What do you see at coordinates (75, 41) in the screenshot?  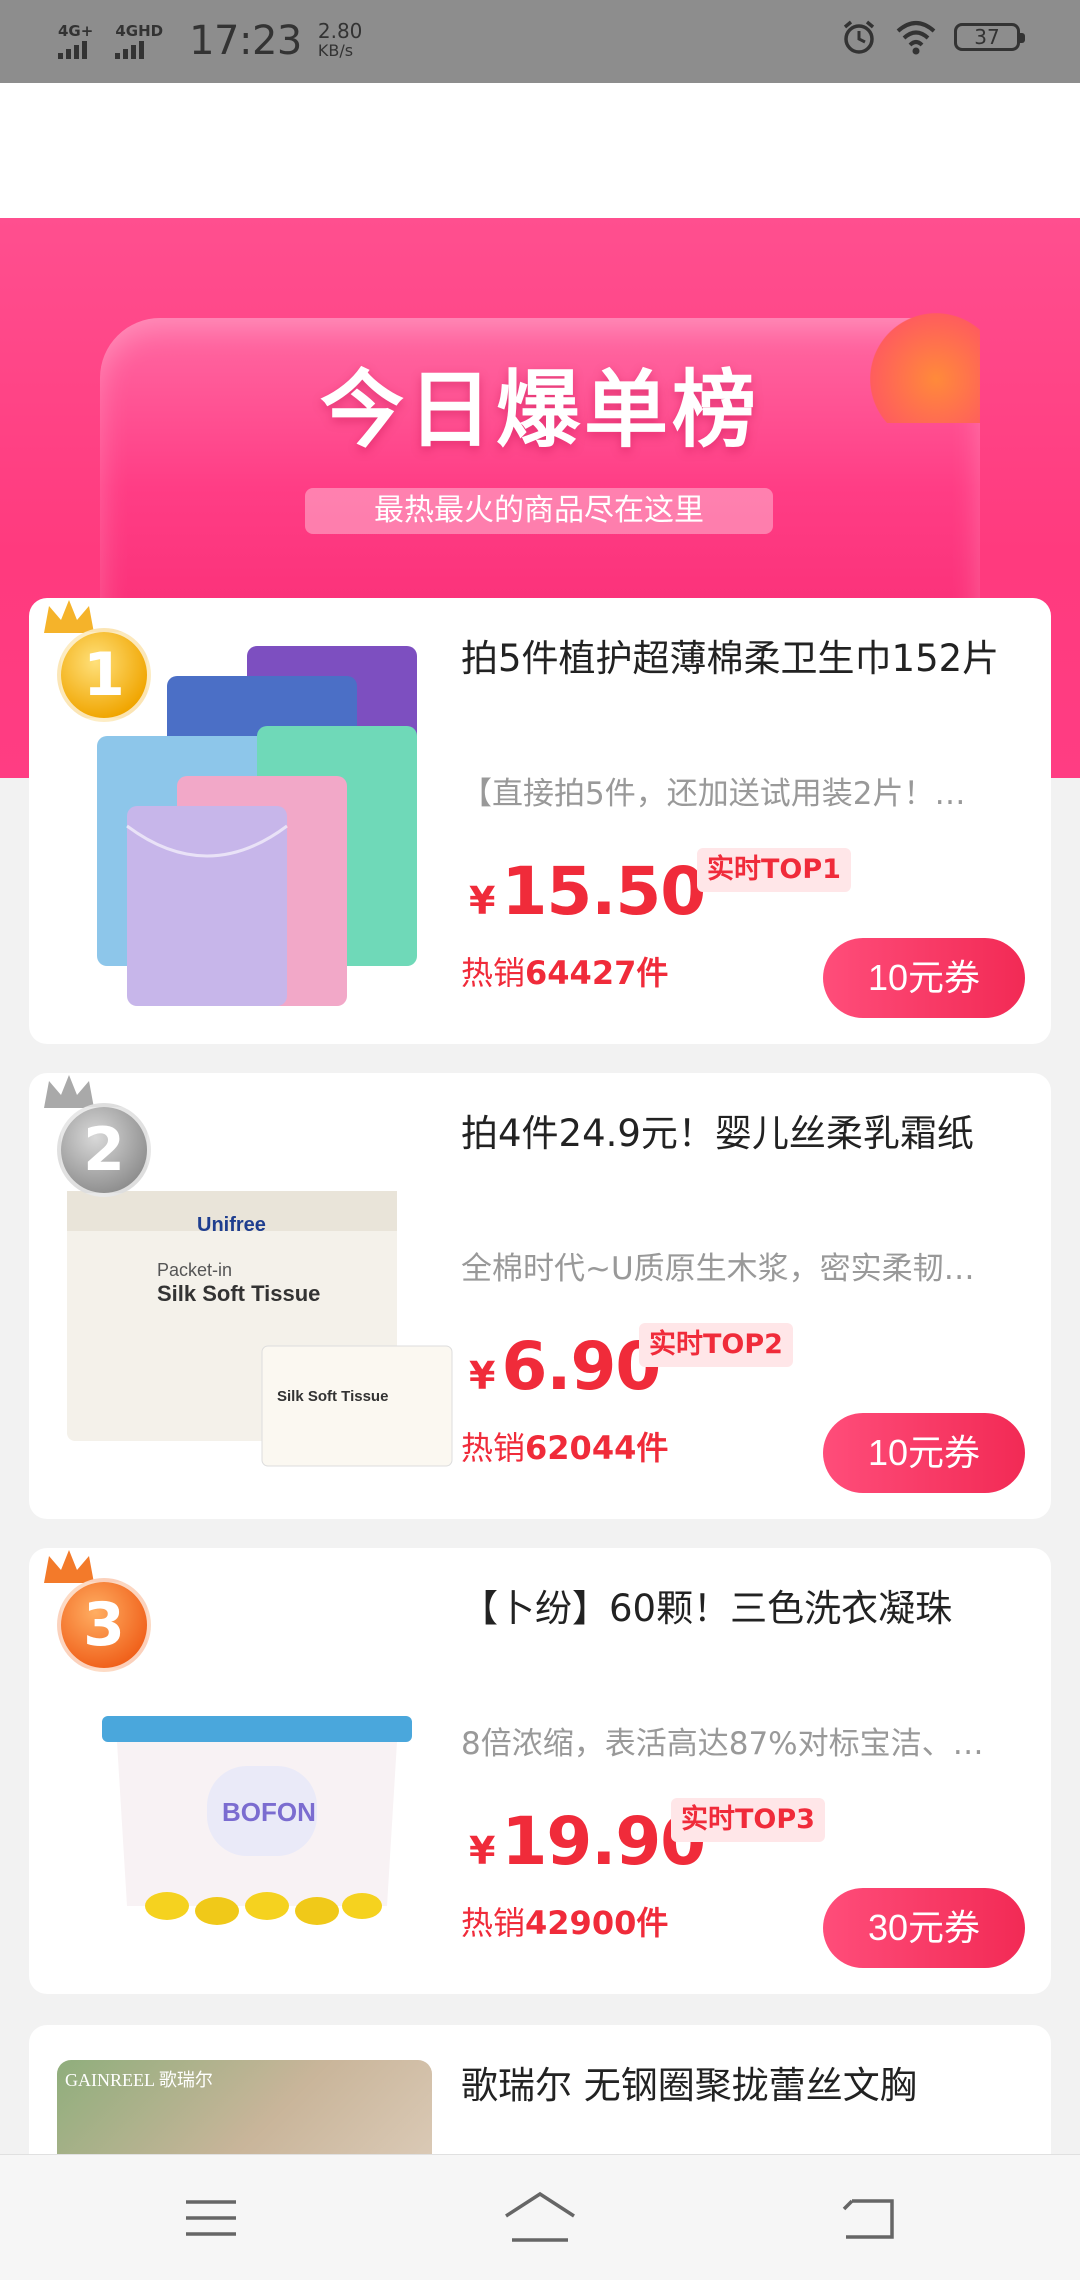 I see `signal-4g-plus-icon: 4G+` at bounding box center [75, 41].